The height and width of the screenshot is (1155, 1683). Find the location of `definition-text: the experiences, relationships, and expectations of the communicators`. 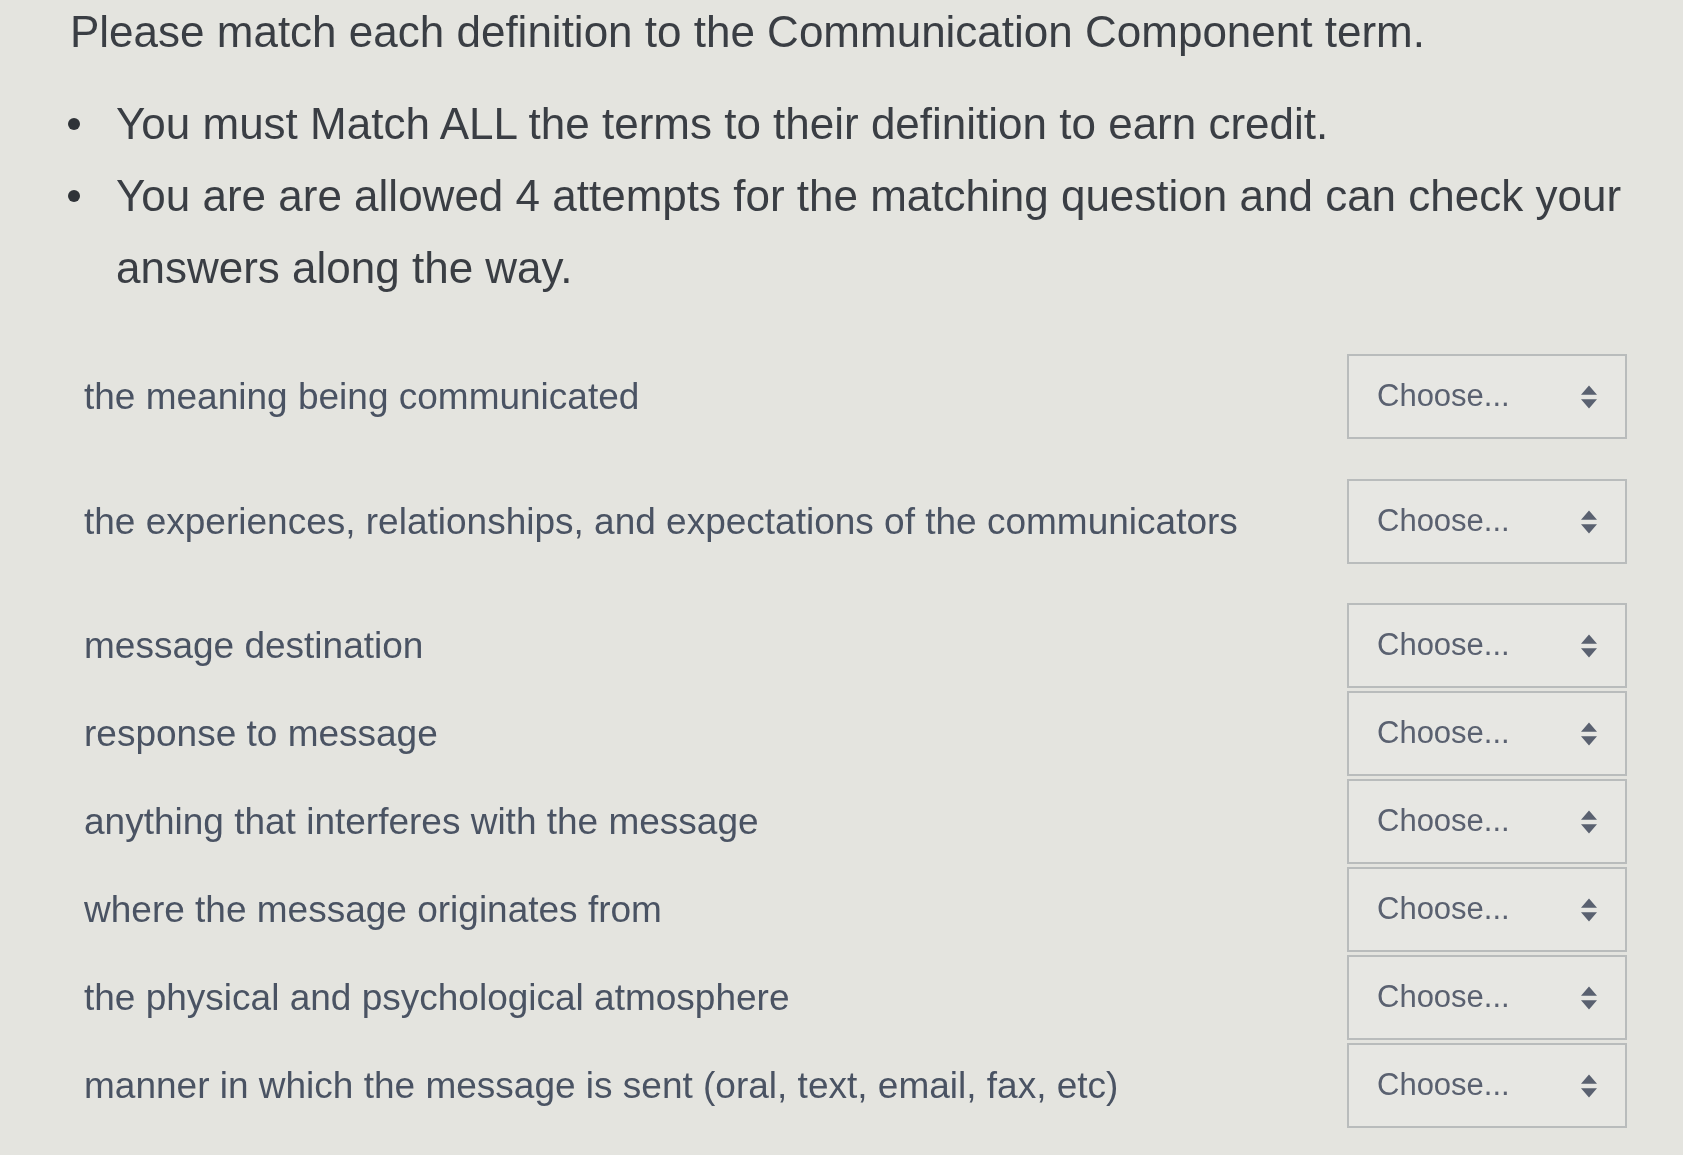

definition-text: the experiences, relationships, and expectations of the communicators is located at coordinates (661, 521).